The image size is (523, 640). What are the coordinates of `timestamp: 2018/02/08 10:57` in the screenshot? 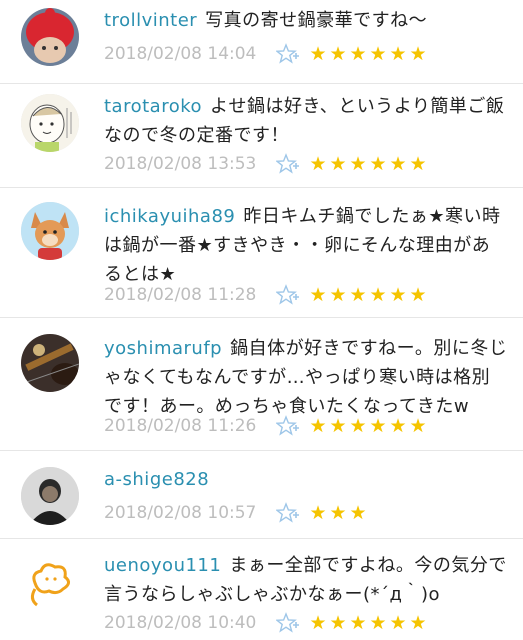 It's located at (180, 513).